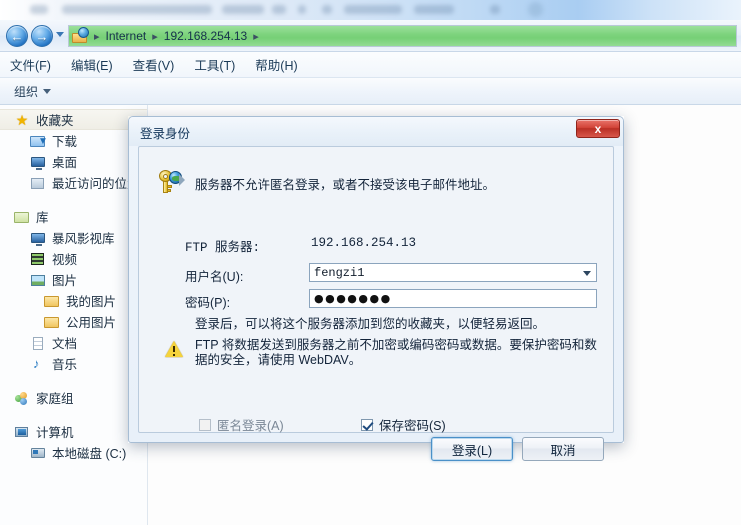  Describe the element at coordinates (73, 216) in the screenshot. I see `sidebar-item-libraries: 库` at that location.